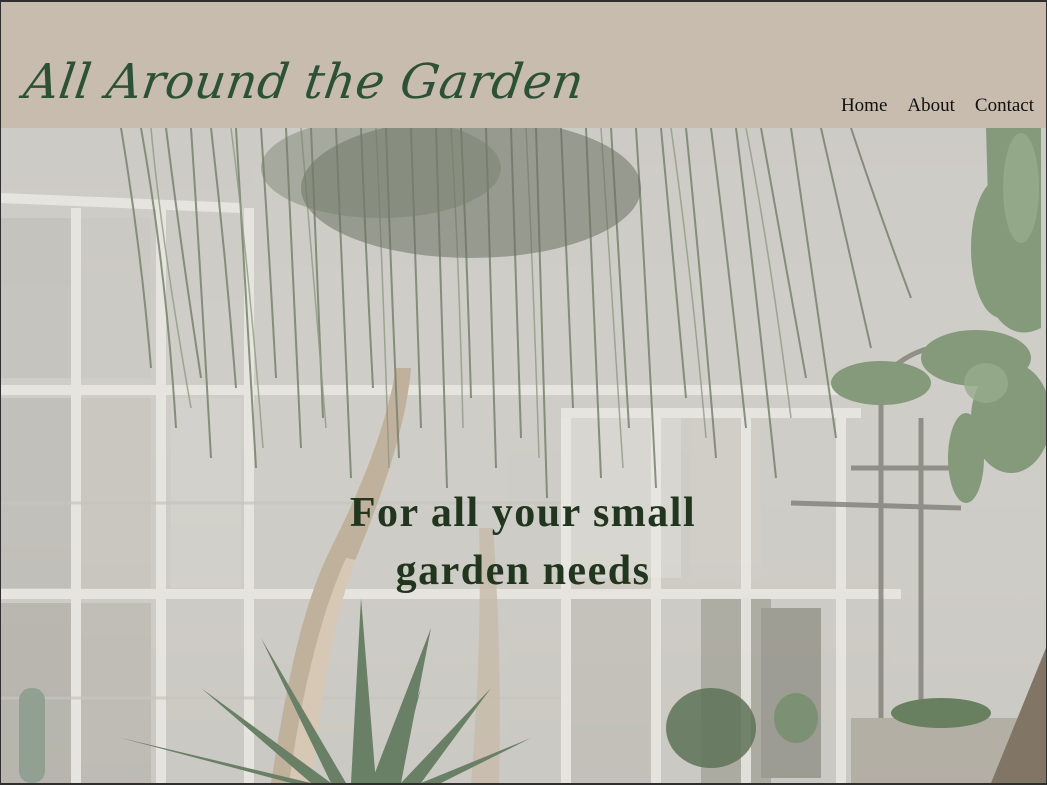 This screenshot has height=785, width=1047. I want to click on main-nav: Home About Contact, so click(937, 105).